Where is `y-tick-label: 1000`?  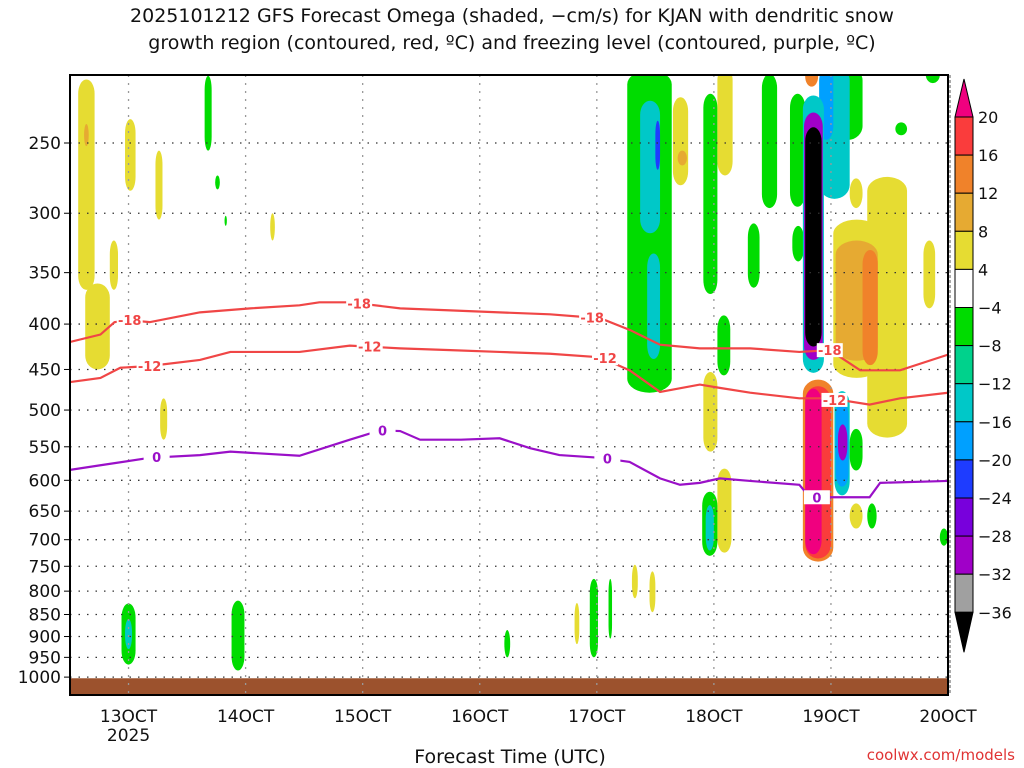
y-tick-label: 1000 is located at coordinates (39, 678).